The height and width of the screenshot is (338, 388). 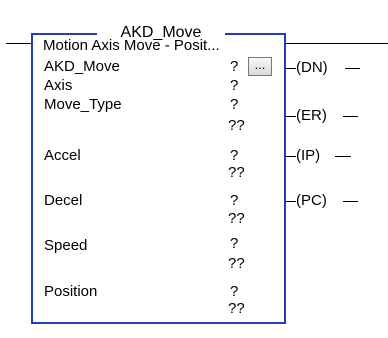 I want to click on operand-value-move-type: ?, so click(x=234, y=105).